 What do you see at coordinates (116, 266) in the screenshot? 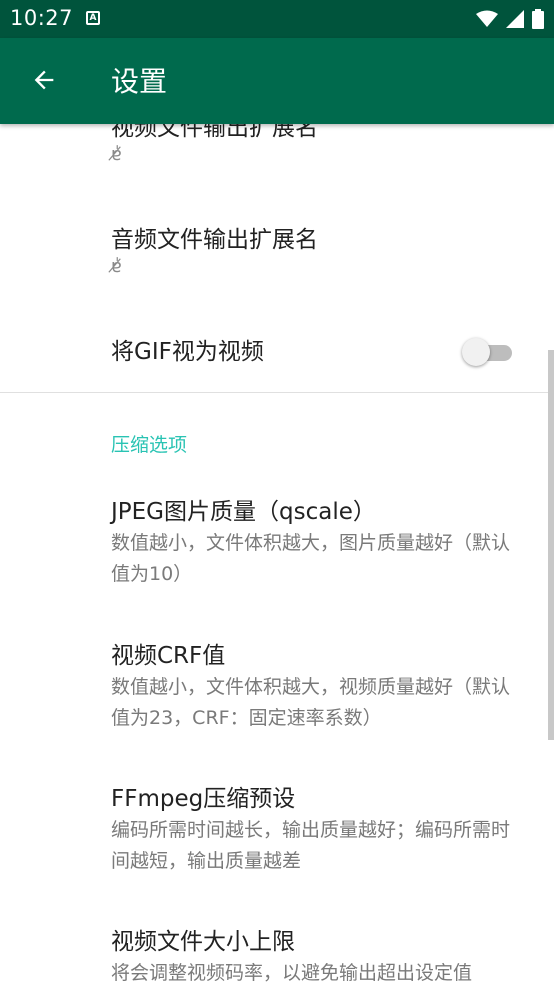
I see `pref-audio-ext-summary: ɐ̸̍` at bounding box center [116, 266].